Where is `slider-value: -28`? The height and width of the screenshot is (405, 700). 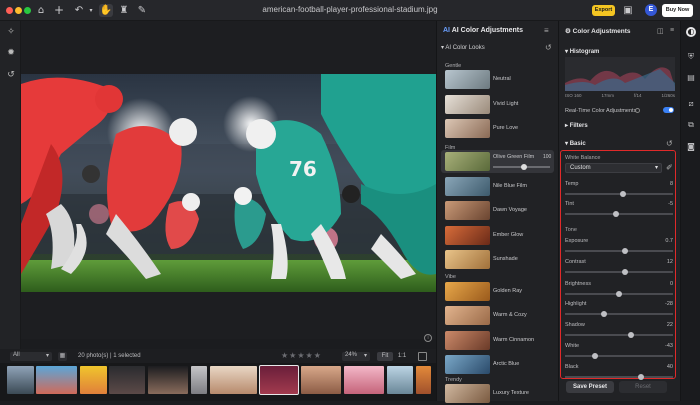 slider-value: -28 is located at coordinates (669, 304).